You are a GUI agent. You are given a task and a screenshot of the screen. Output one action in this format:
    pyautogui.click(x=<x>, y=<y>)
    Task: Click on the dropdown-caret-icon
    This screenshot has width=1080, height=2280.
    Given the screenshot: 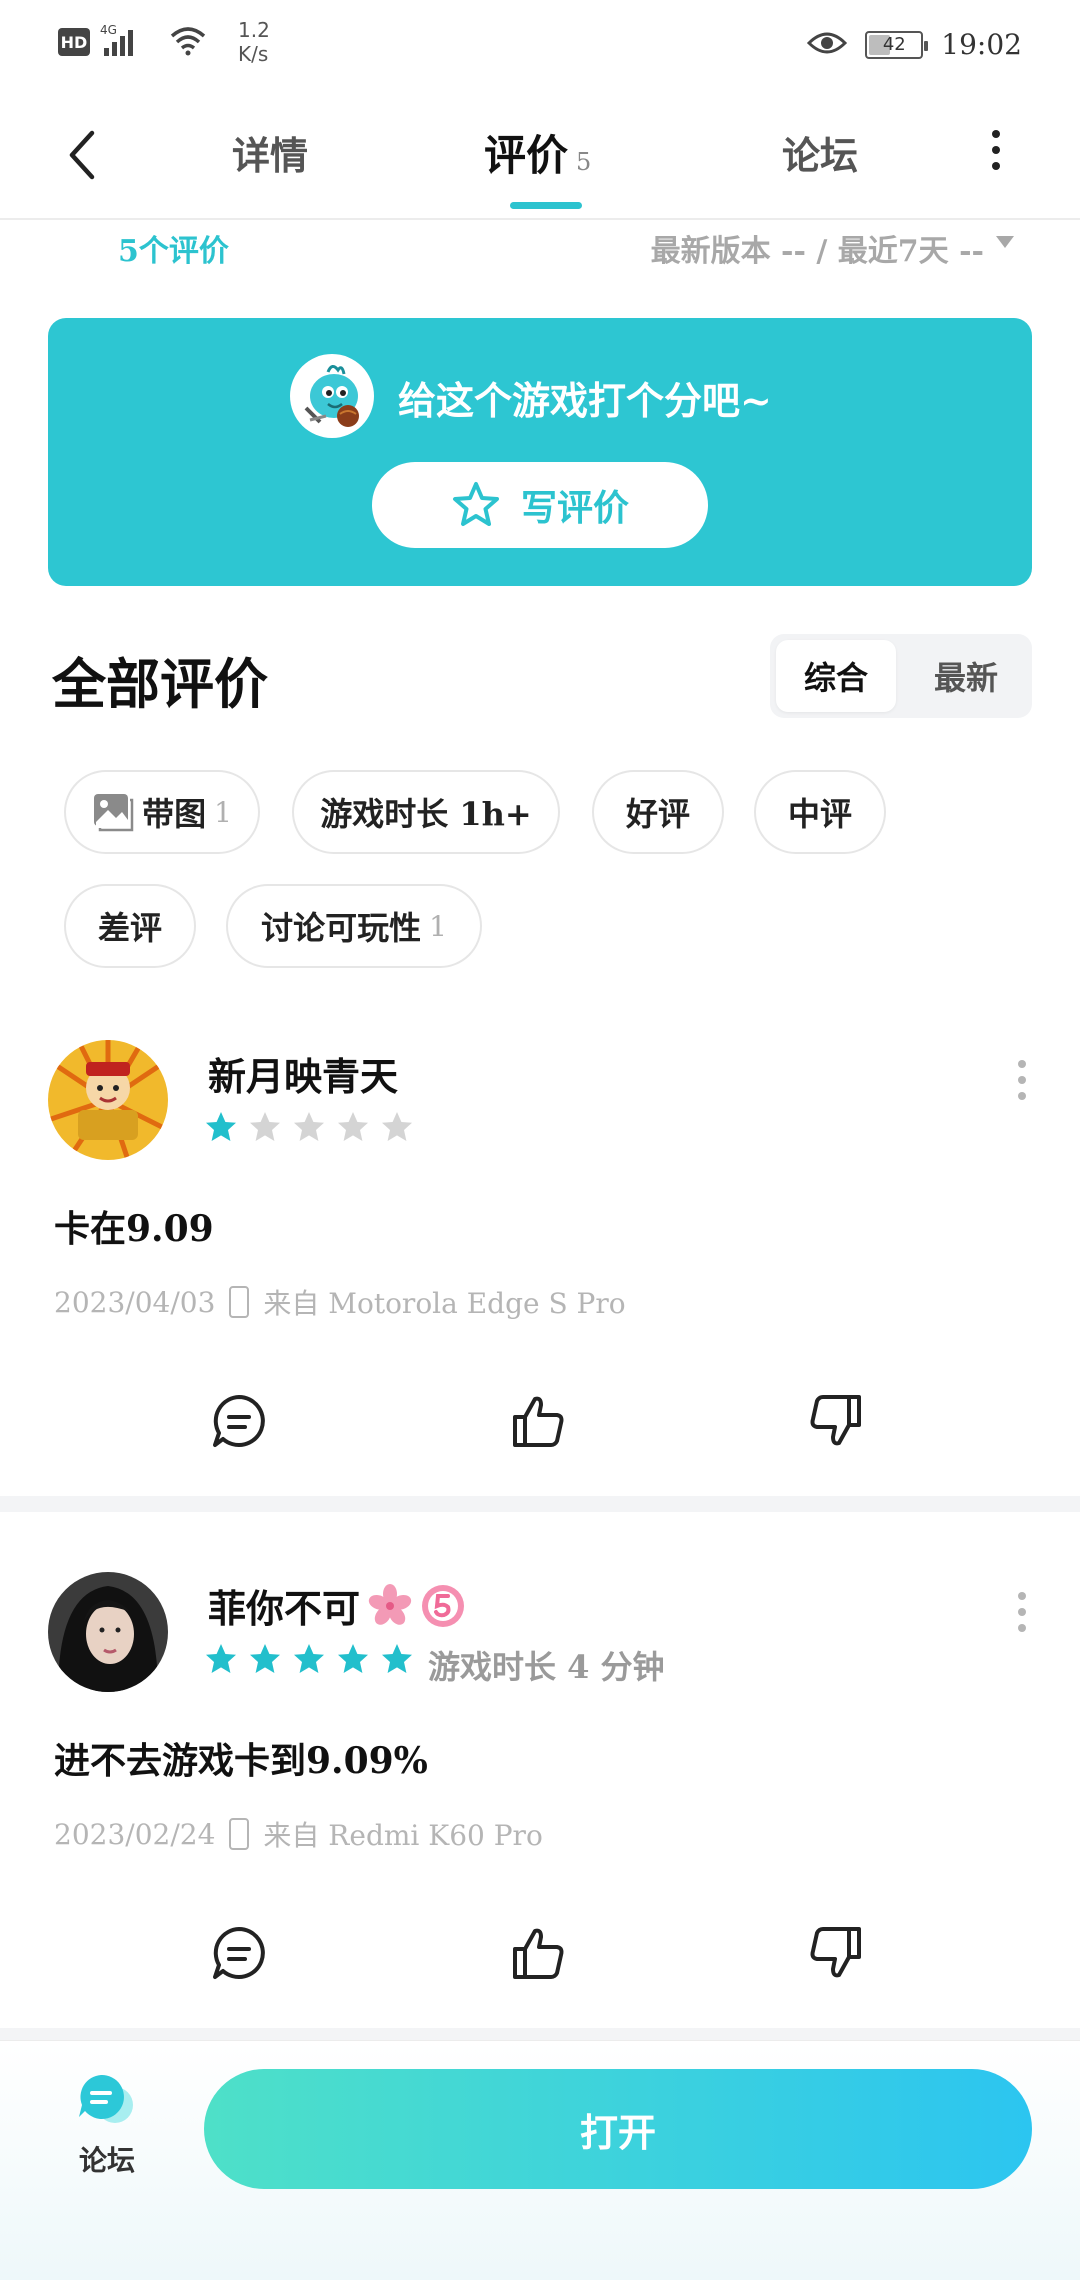 What is the action you would take?
    pyautogui.click(x=1005, y=242)
    